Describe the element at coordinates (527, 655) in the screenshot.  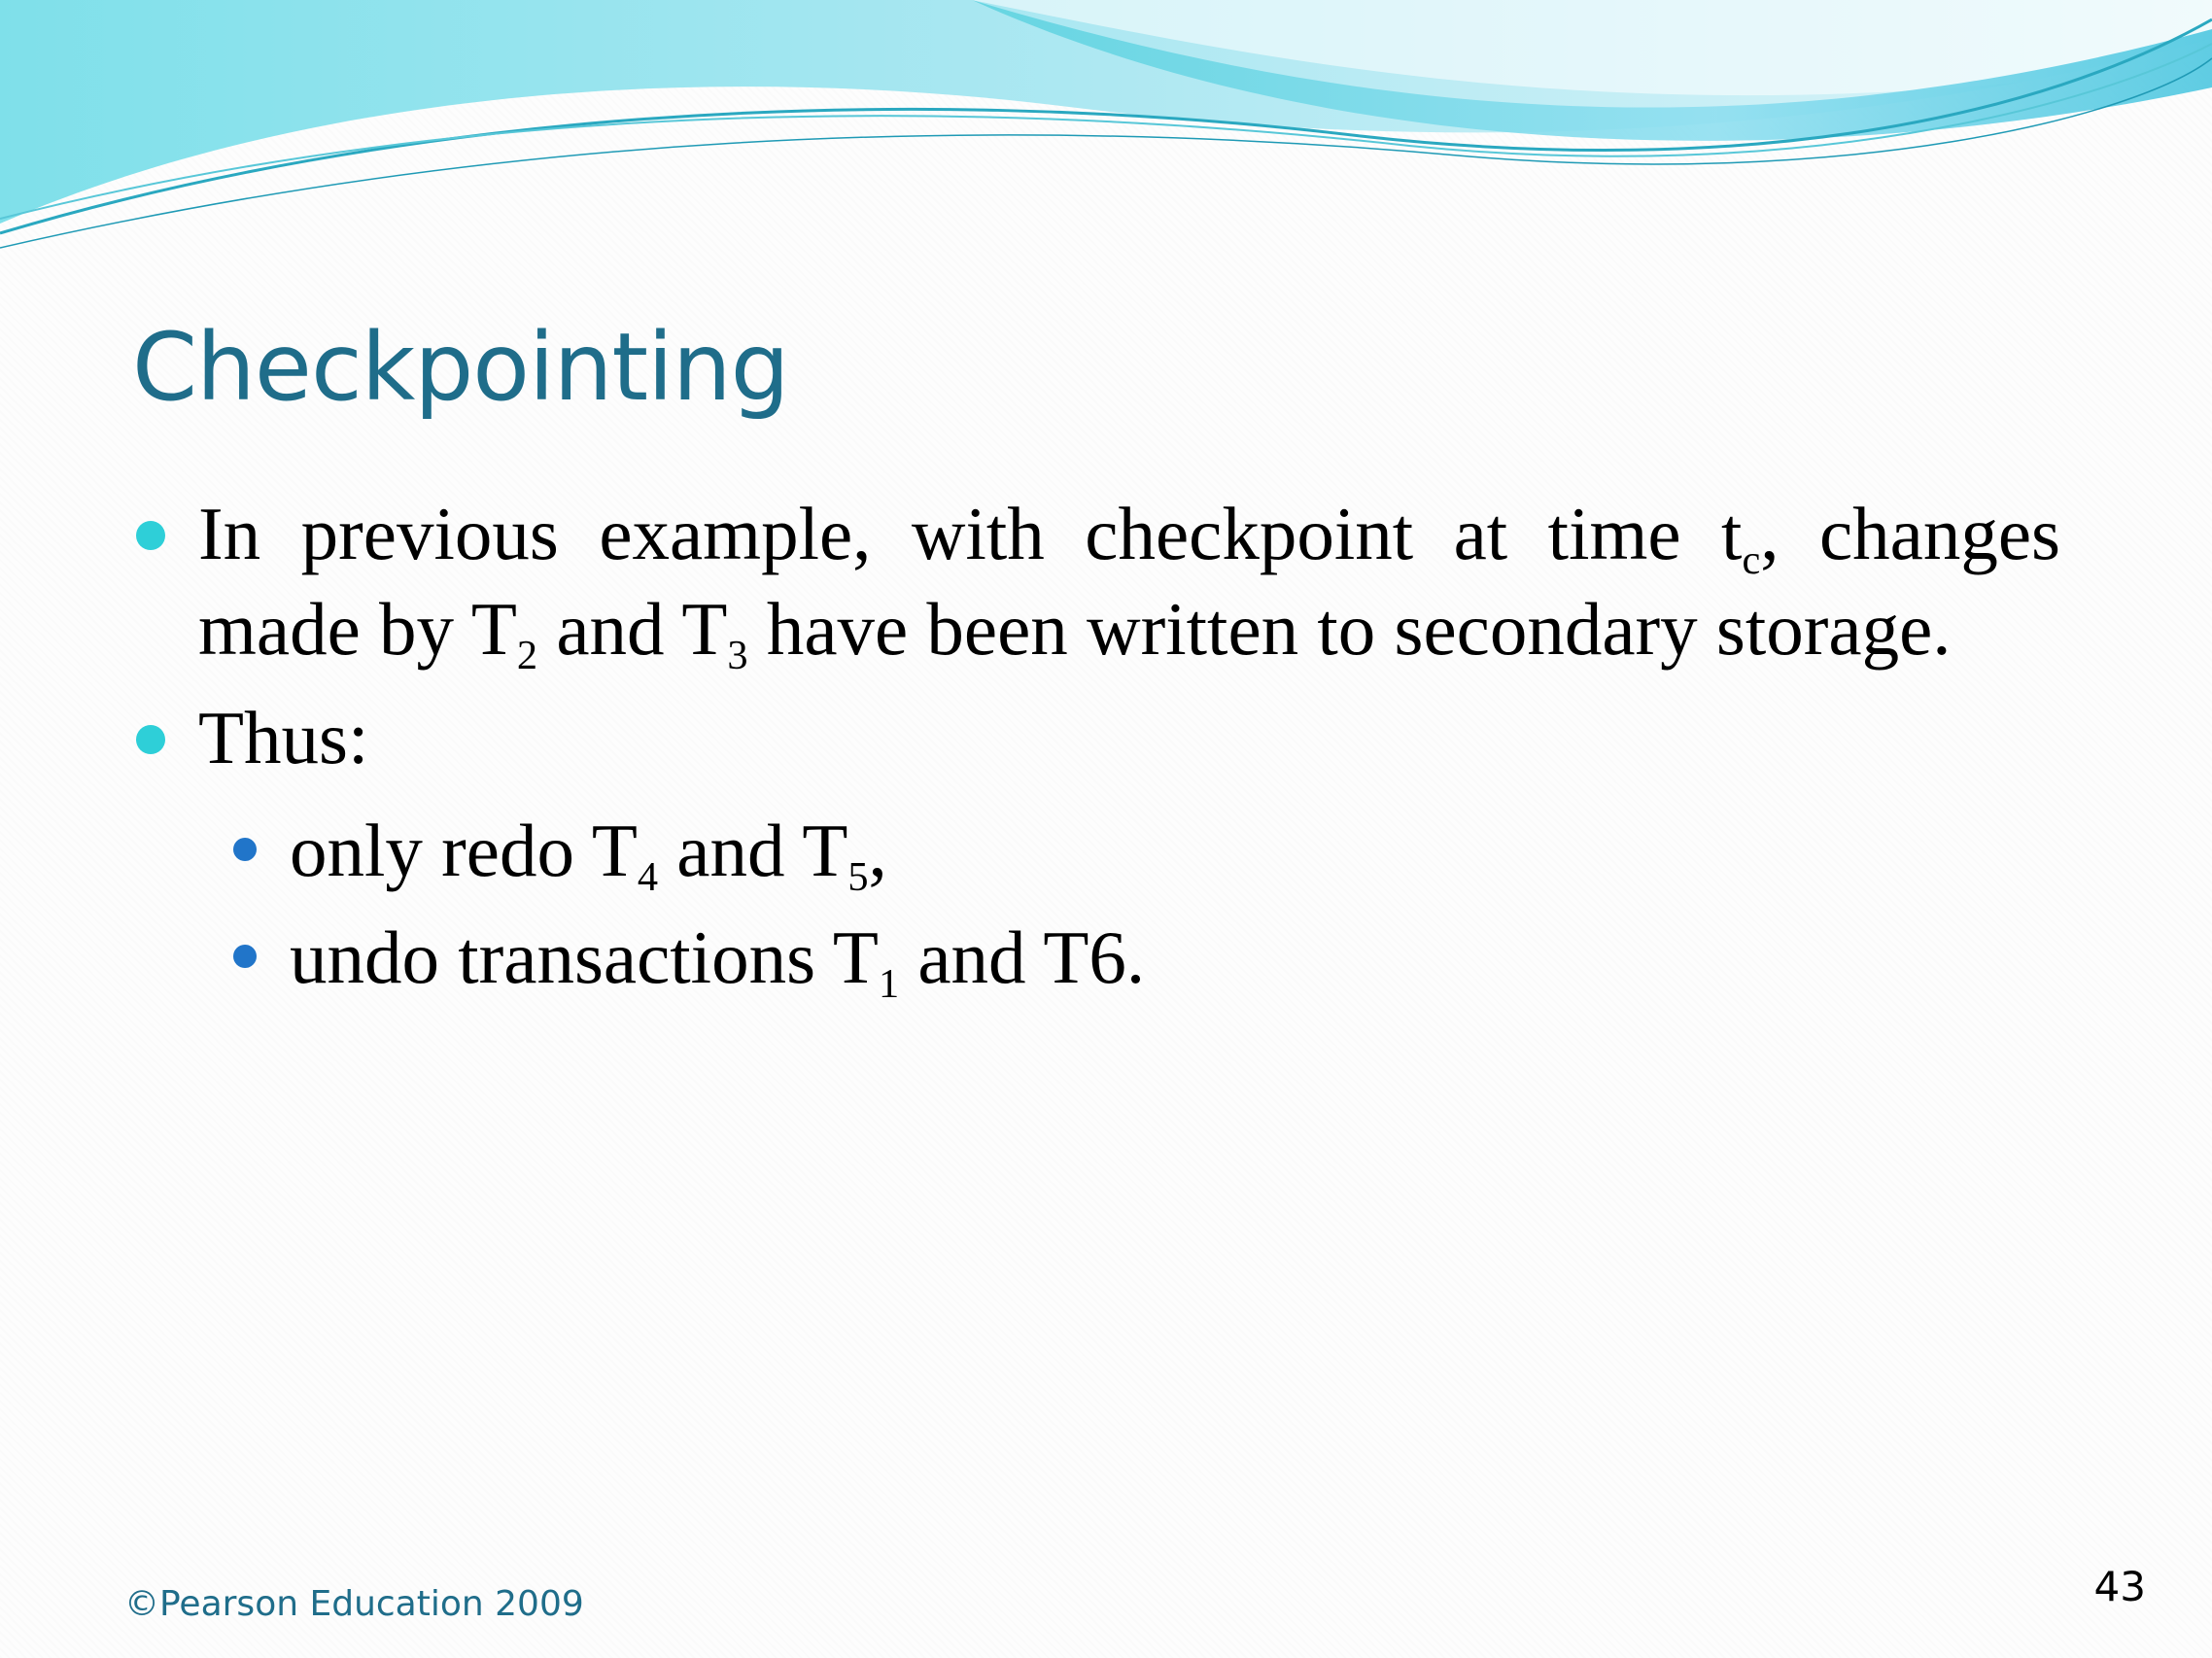
I see `subscript: 2` at that location.